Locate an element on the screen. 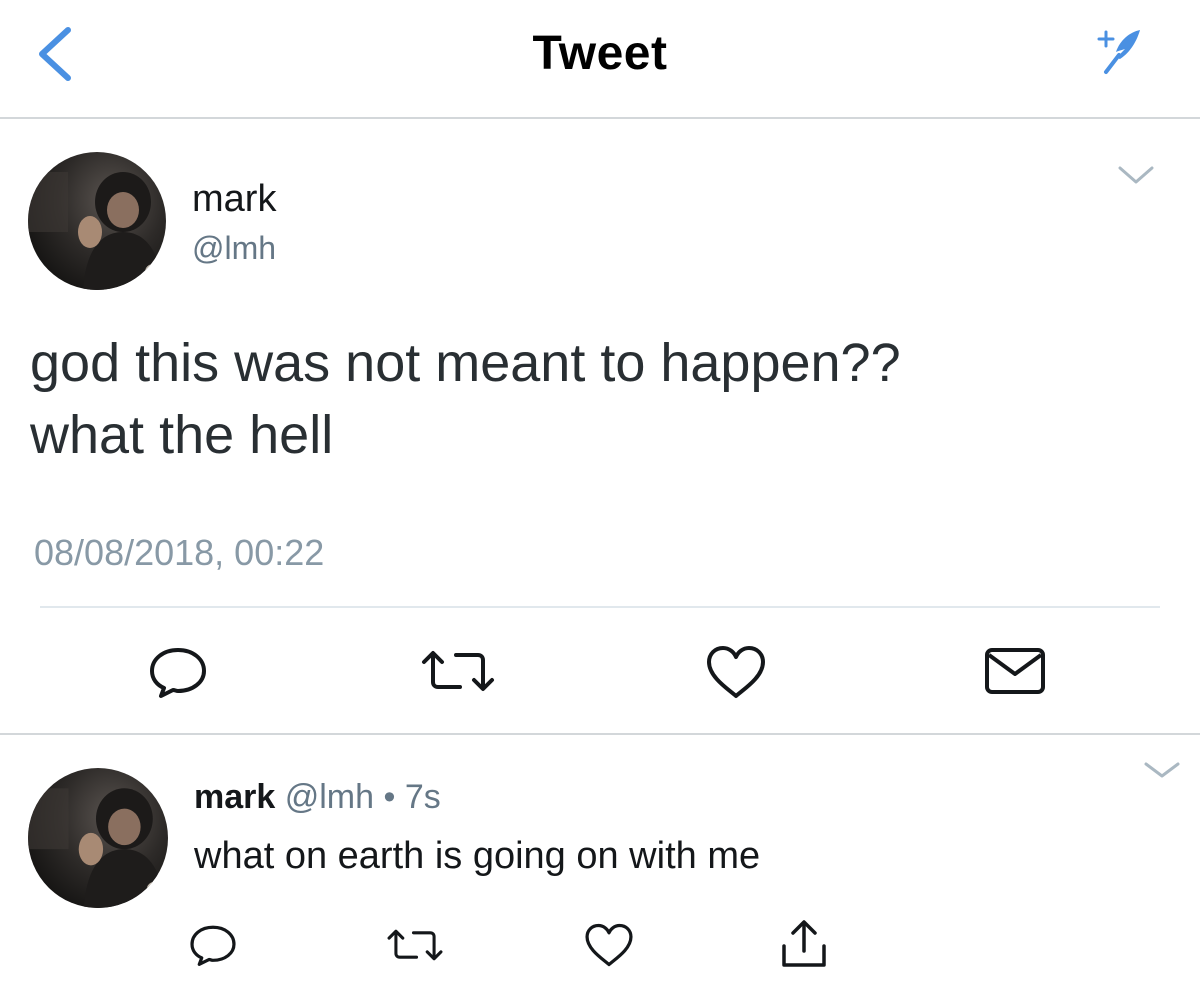  author-handle: @lmh is located at coordinates (234, 248).